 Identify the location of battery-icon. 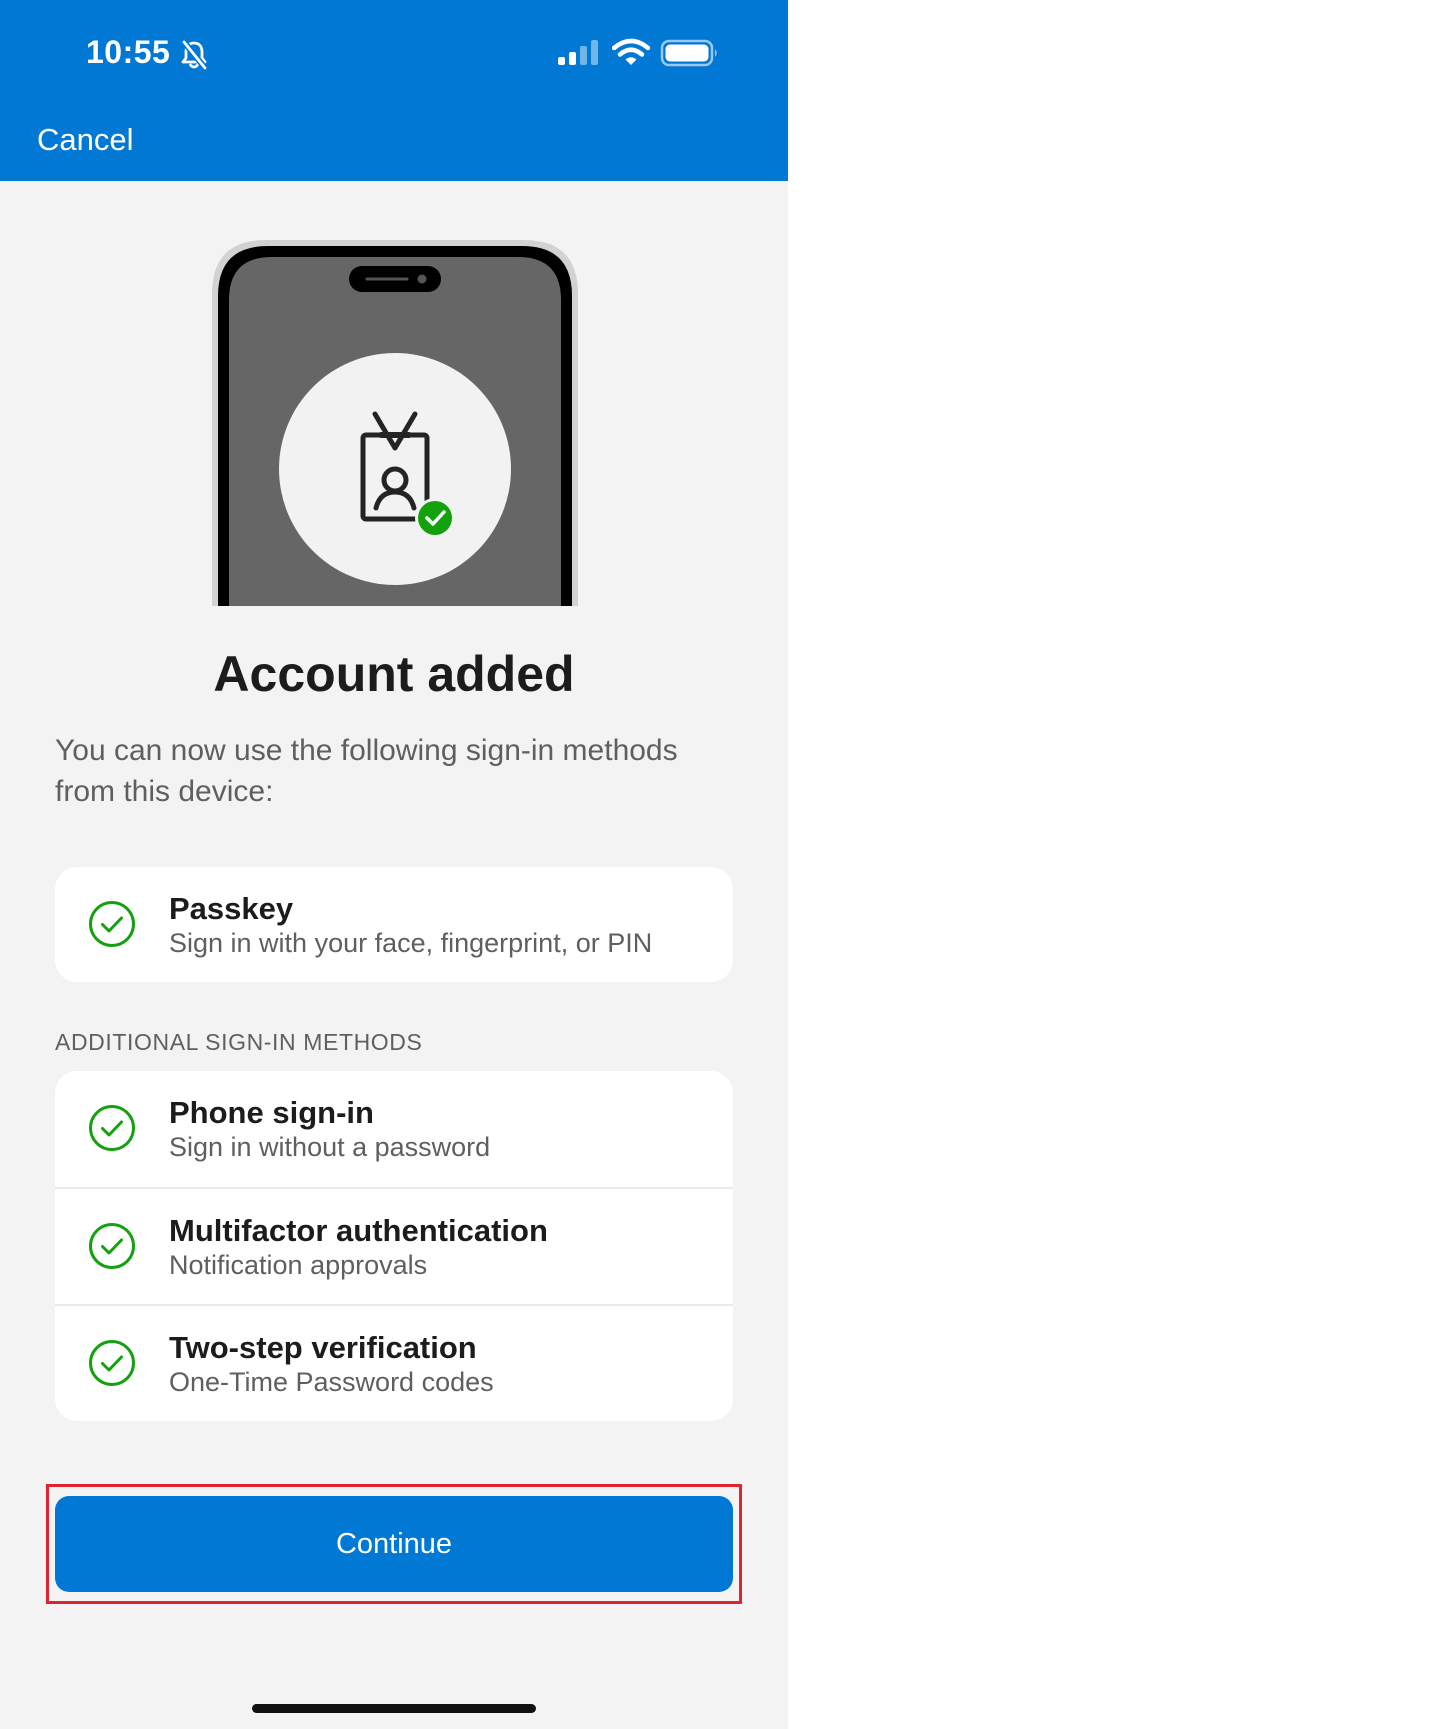
(688, 53).